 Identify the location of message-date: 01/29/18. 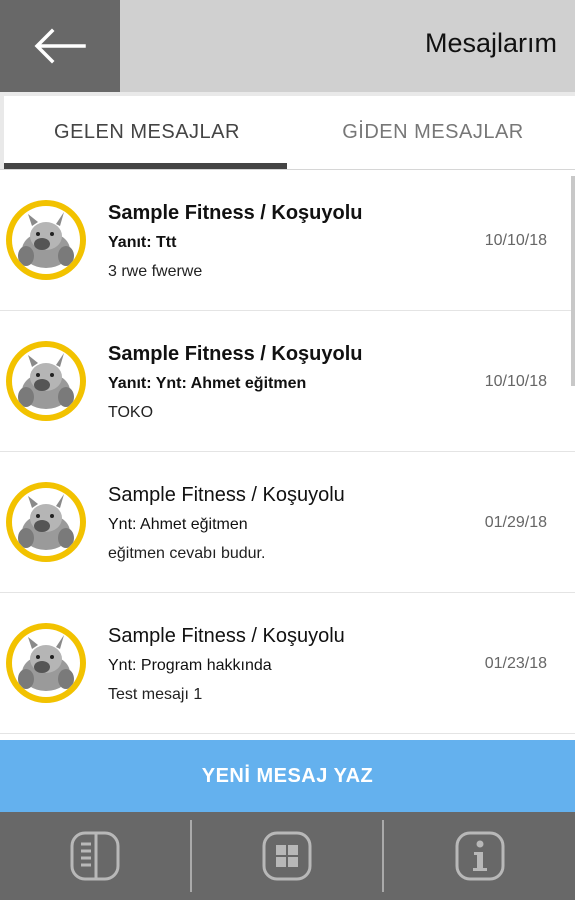
(515, 522).